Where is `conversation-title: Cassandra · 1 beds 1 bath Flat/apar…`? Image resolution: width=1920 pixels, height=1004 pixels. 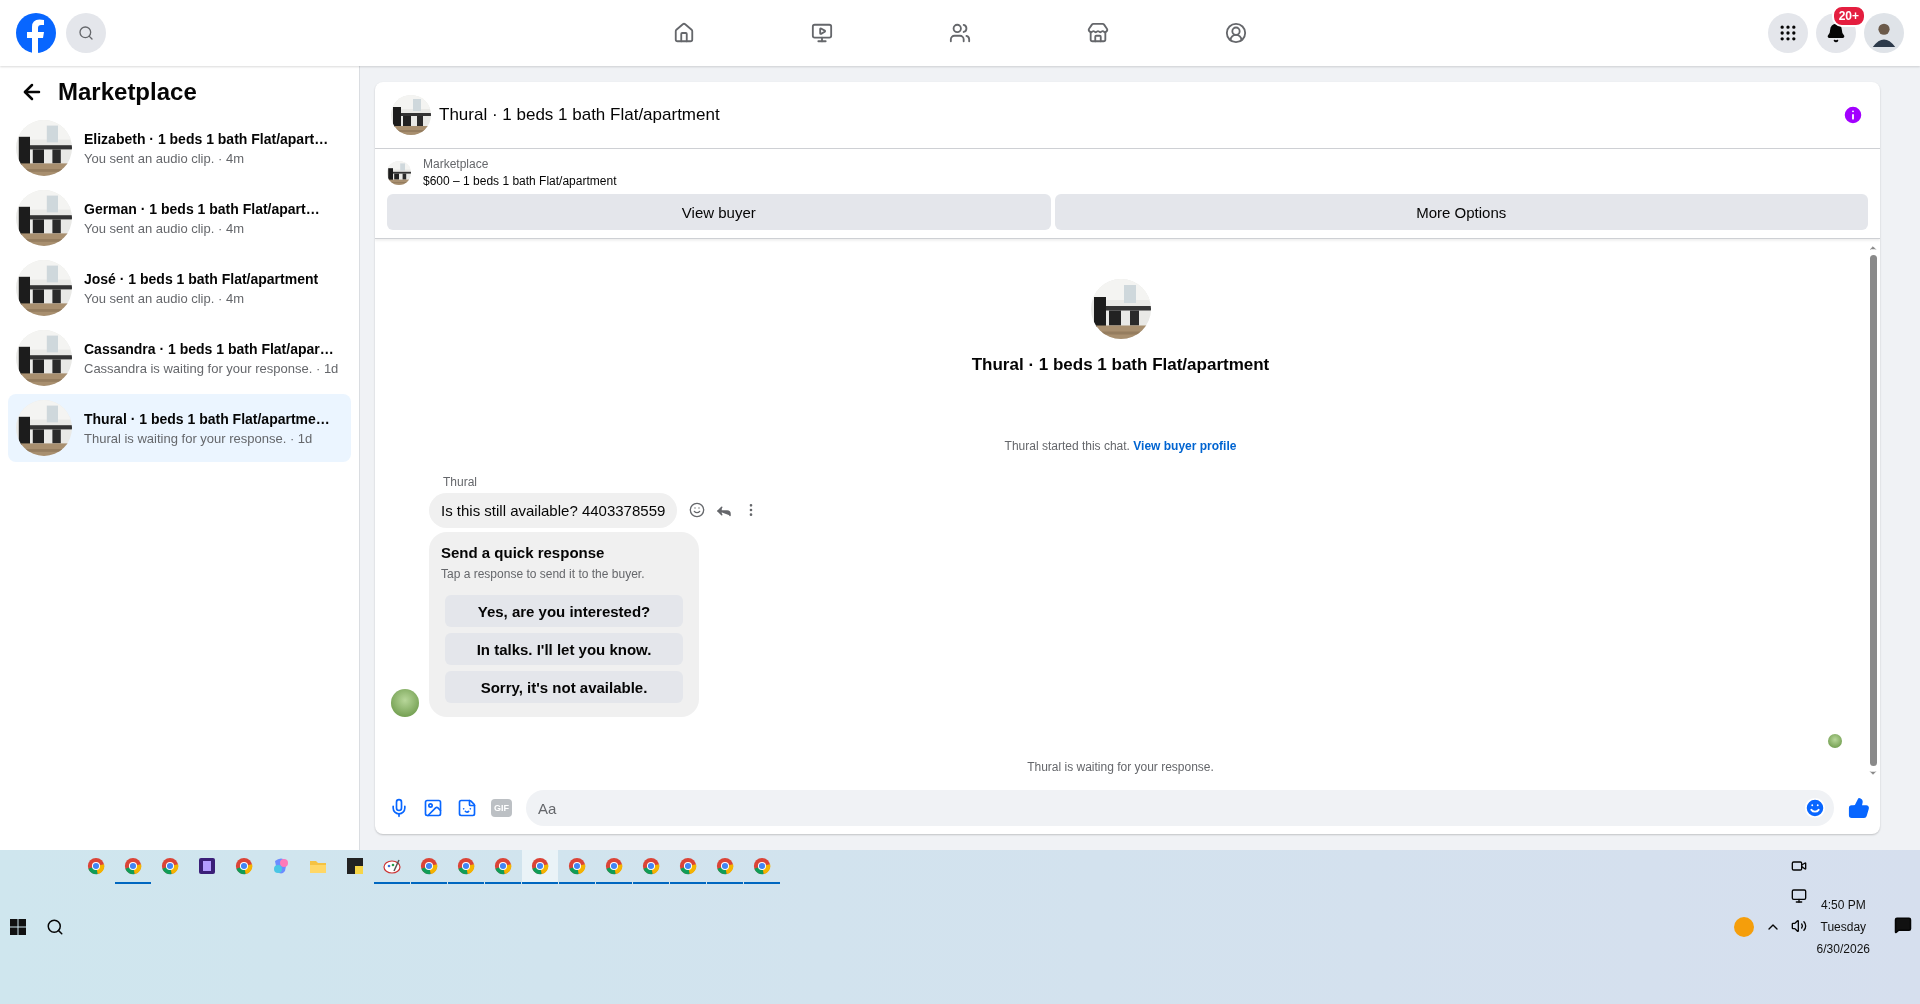 conversation-title: Cassandra · 1 beds 1 bath Flat/apar… is located at coordinates (209, 348).